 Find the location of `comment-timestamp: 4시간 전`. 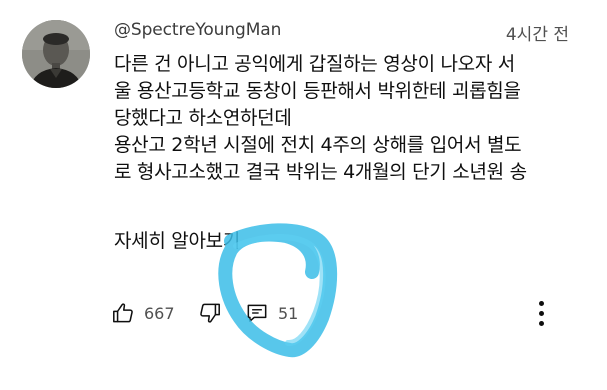

comment-timestamp: 4시간 전 is located at coordinates (537, 32).